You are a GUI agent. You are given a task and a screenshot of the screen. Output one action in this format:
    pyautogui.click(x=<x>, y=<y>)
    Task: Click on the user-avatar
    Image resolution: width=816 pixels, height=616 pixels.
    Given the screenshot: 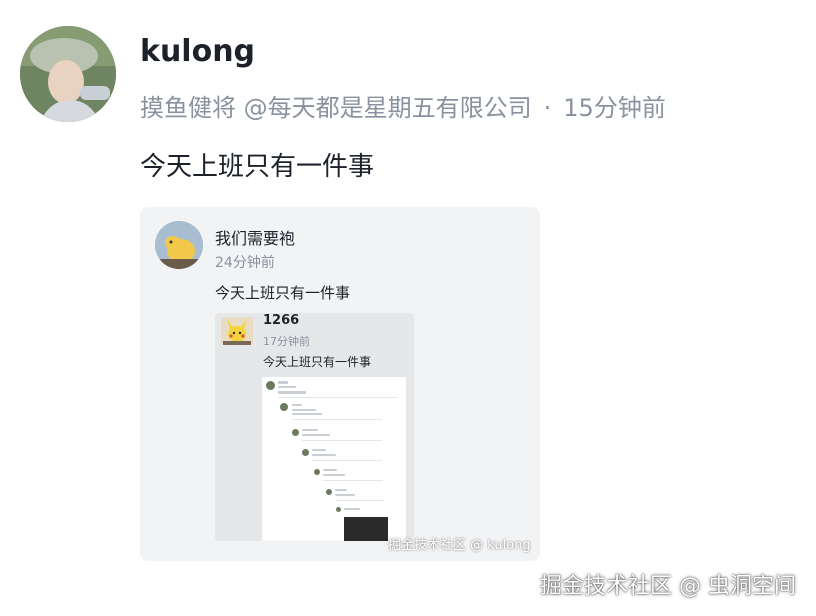 What is the action you would take?
    pyautogui.click(x=68, y=74)
    